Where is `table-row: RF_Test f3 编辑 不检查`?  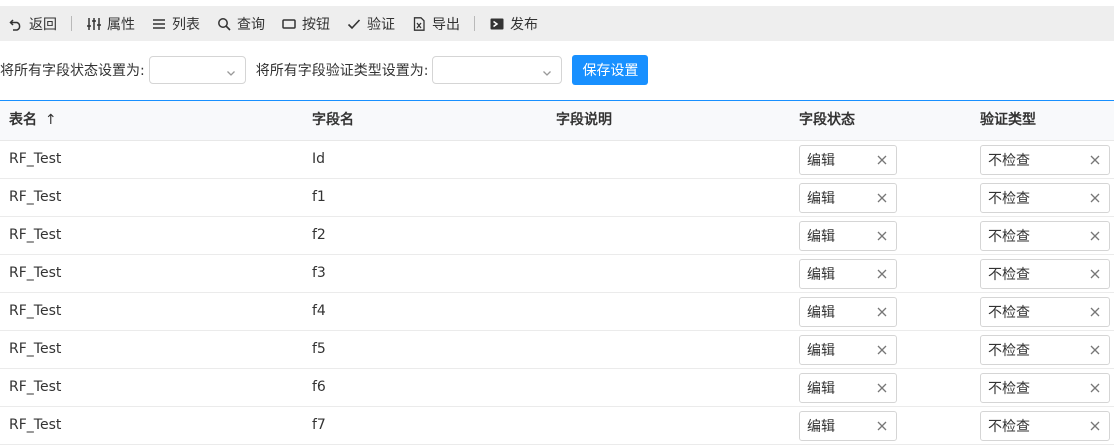 table-row: RF_Test f3 编辑 不检查 is located at coordinates (557, 274).